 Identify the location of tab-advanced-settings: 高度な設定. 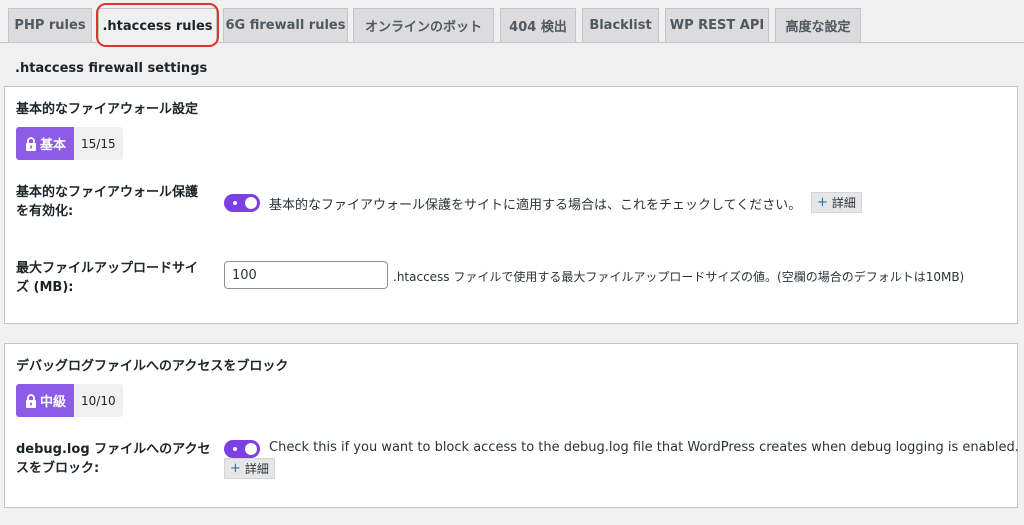
(818, 25).